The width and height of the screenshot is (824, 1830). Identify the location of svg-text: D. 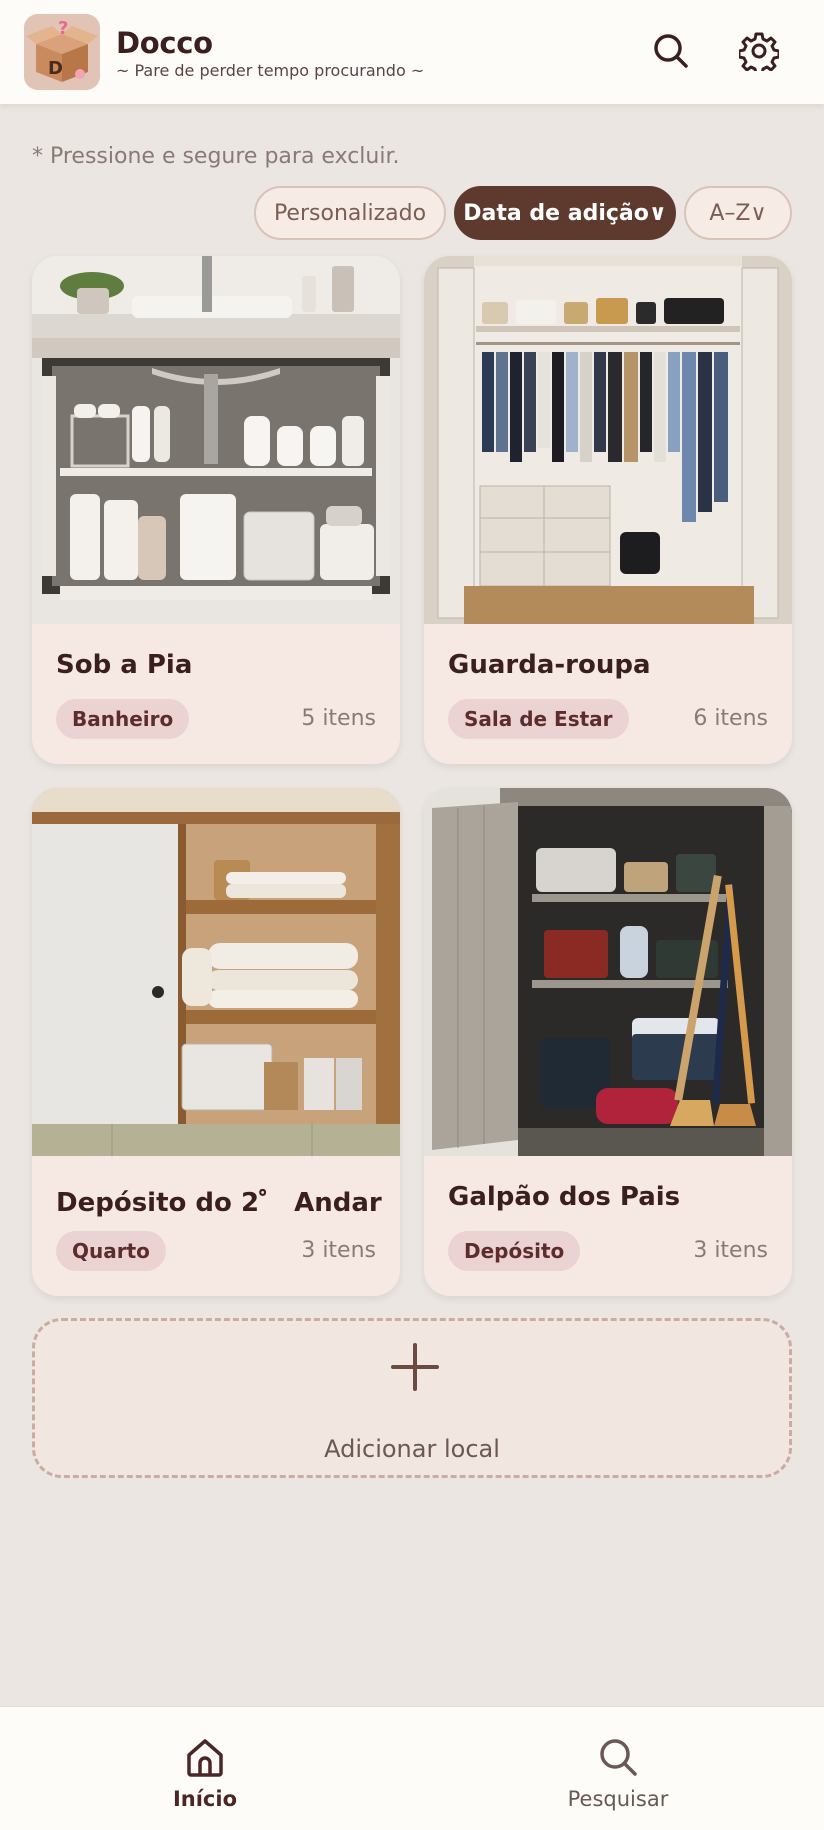
(55, 68).